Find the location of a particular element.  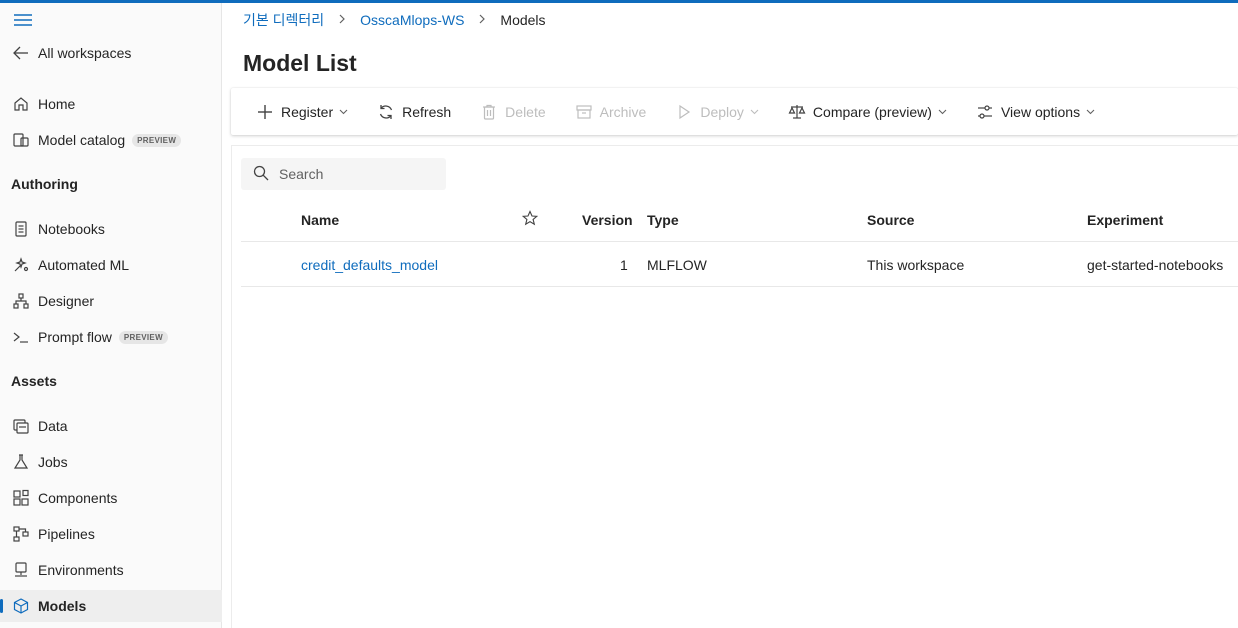

sidebar-item-prompt-flow: Prompt flow PREVIEW is located at coordinates (111, 337).